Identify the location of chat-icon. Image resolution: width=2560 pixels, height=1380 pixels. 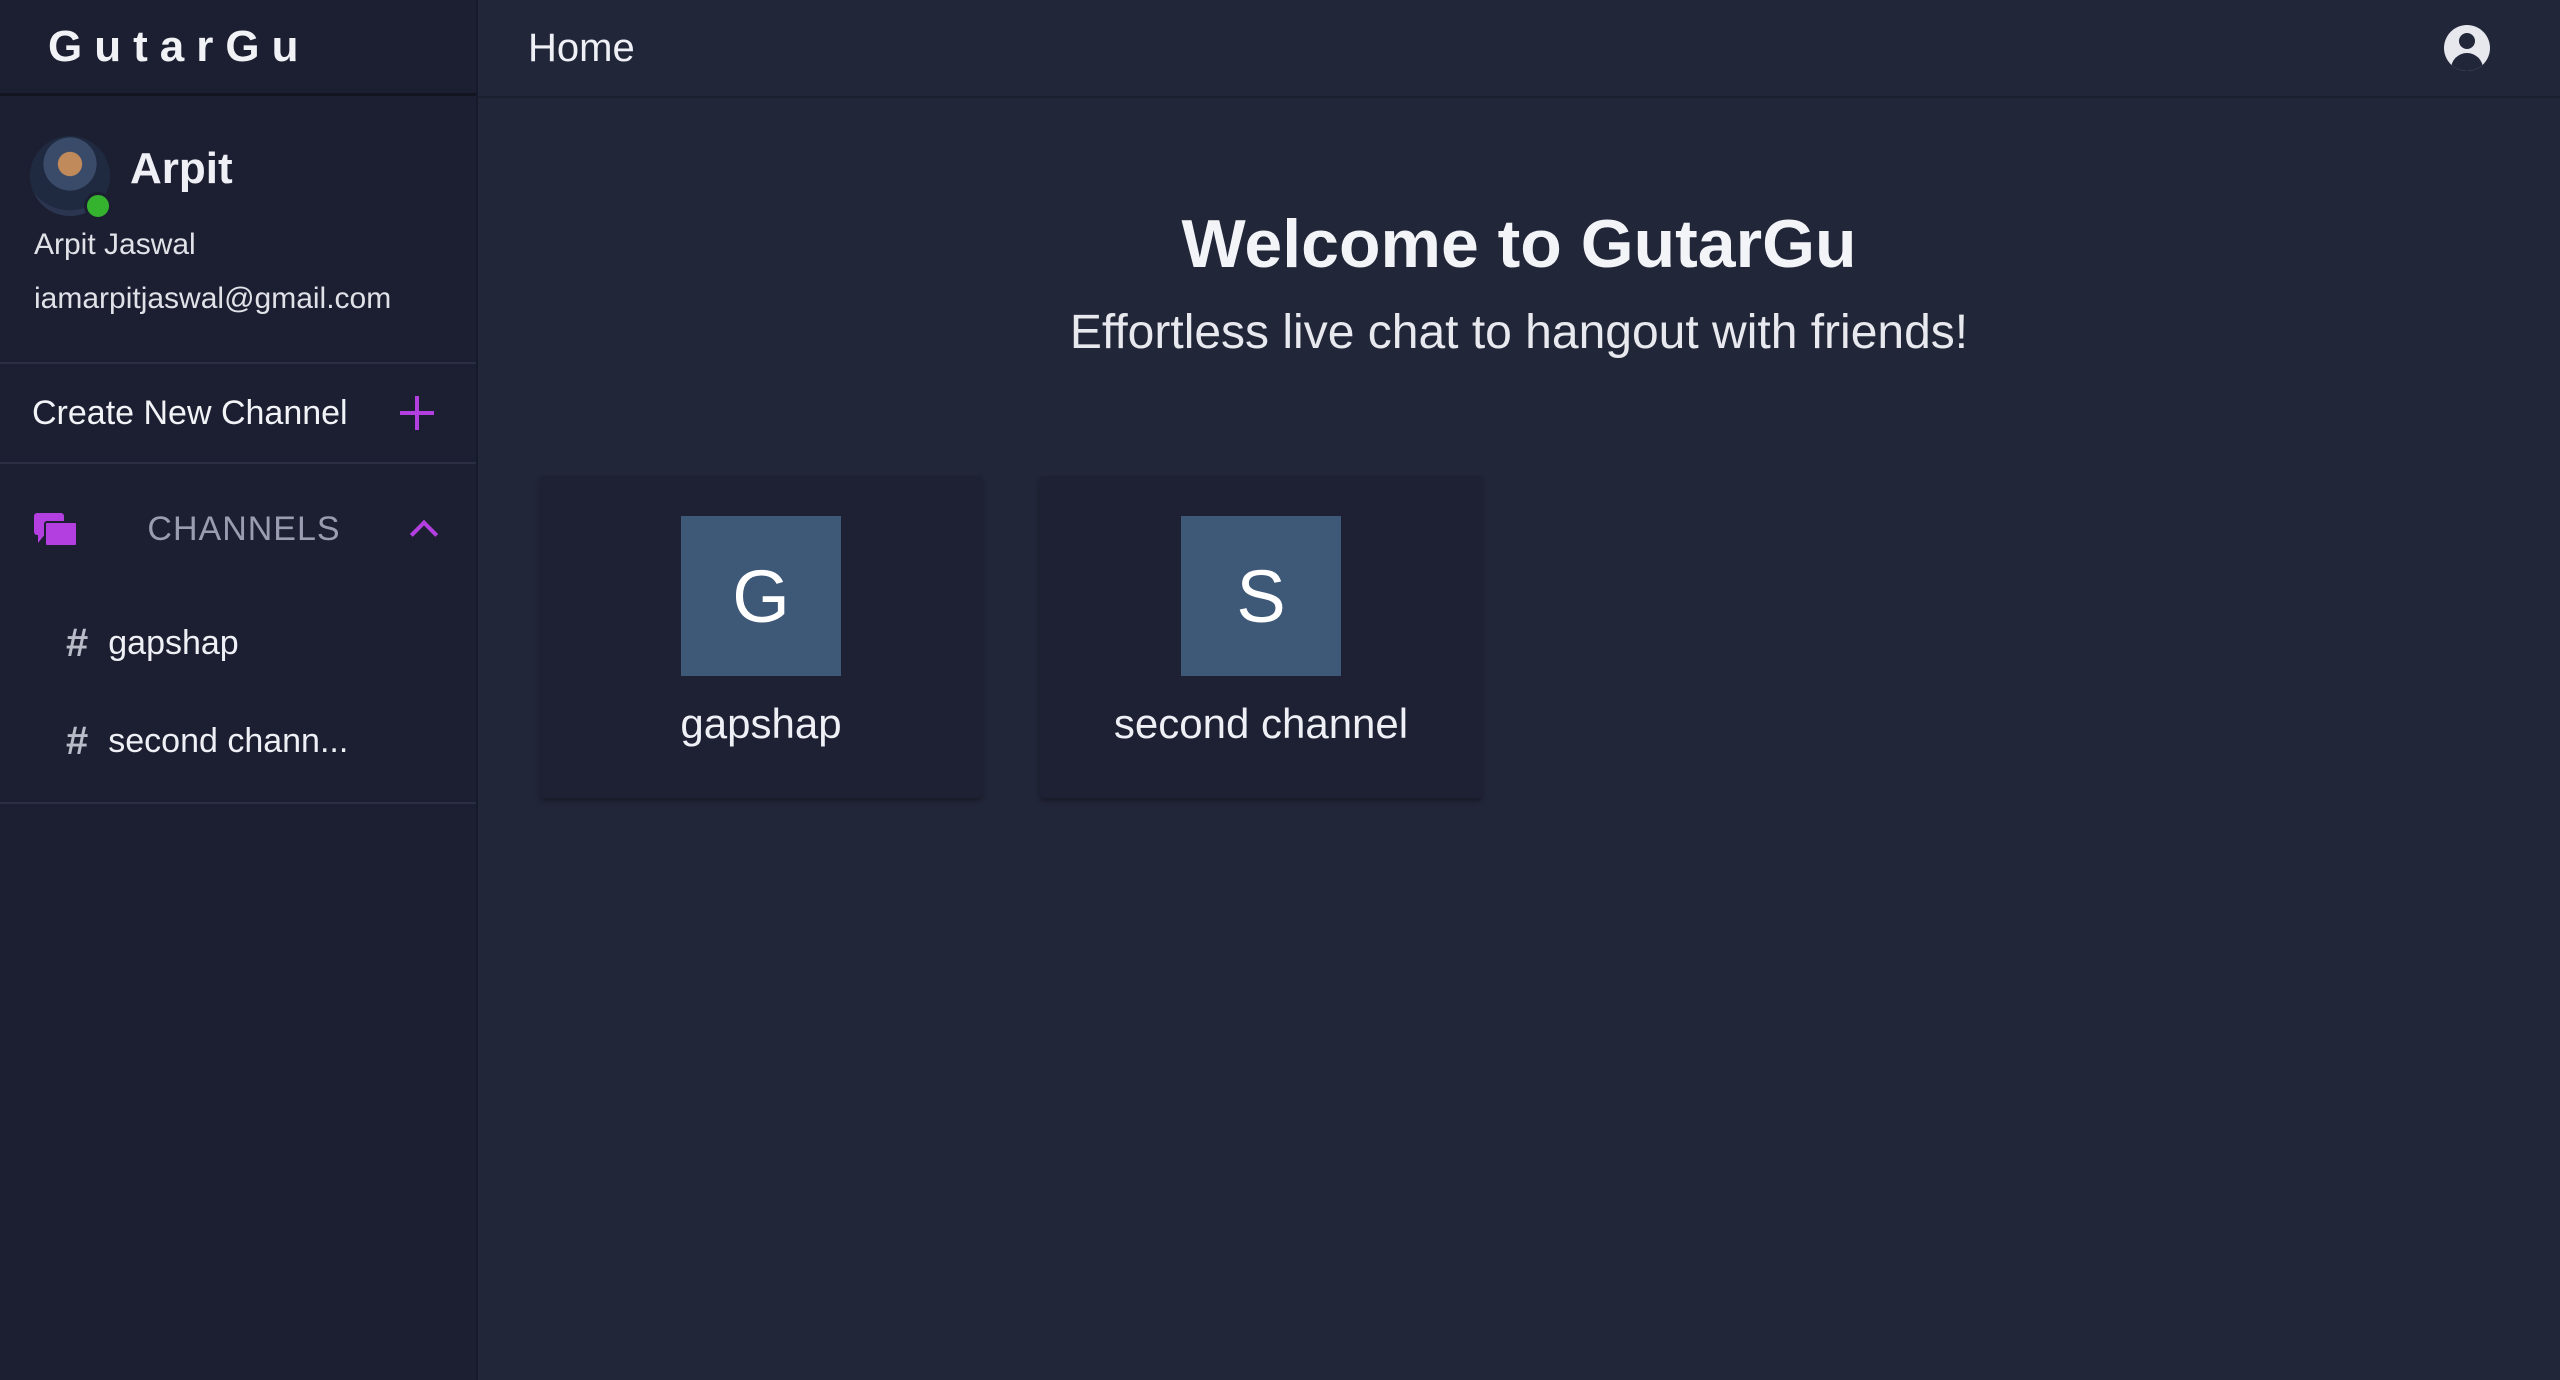
(56, 529).